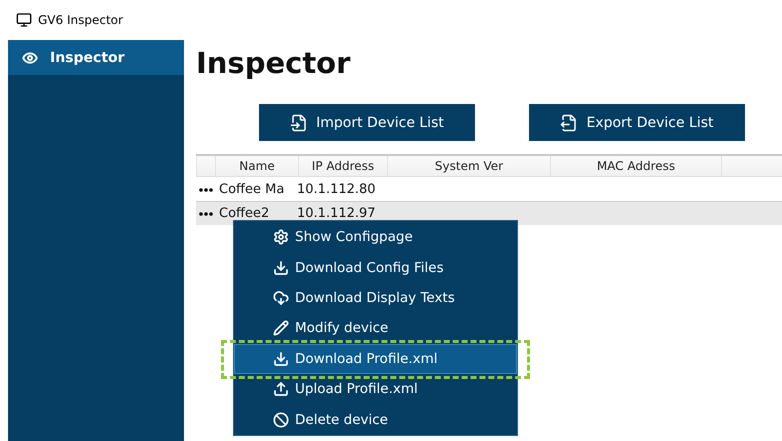 The image size is (782, 441). What do you see at coordinates (375, 359) in the screenshot?
I see `menu-item: Download Profile.xml` at bounding box center [375, 359].